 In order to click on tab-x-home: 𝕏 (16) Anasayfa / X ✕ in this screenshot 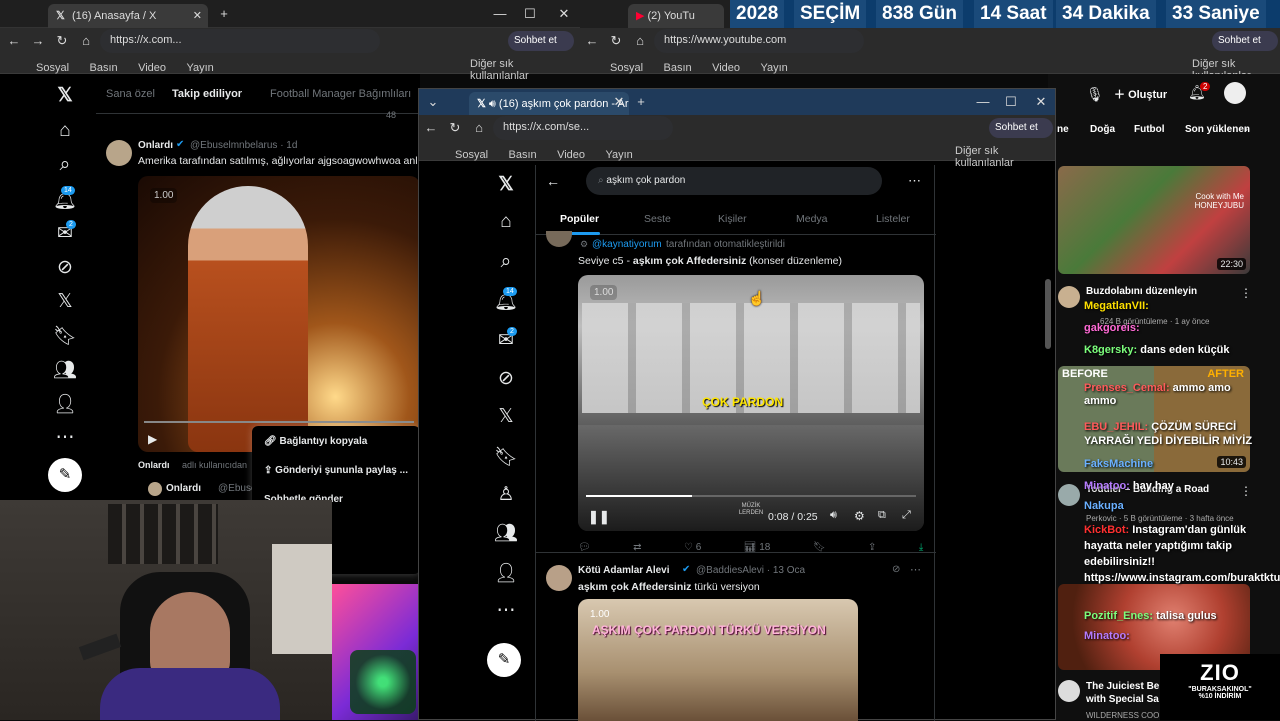, I will do `click(128, 16)`.